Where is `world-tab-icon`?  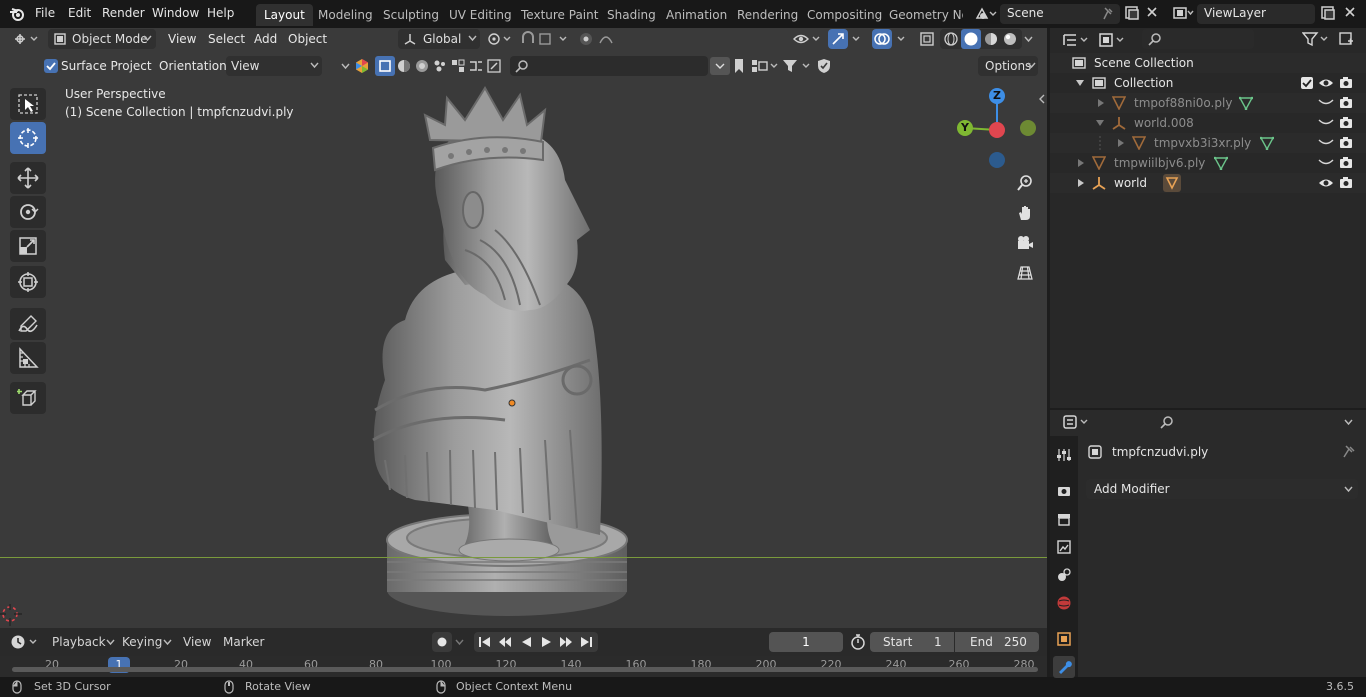
world-tab-icon is located at coordinates (1064, 603).